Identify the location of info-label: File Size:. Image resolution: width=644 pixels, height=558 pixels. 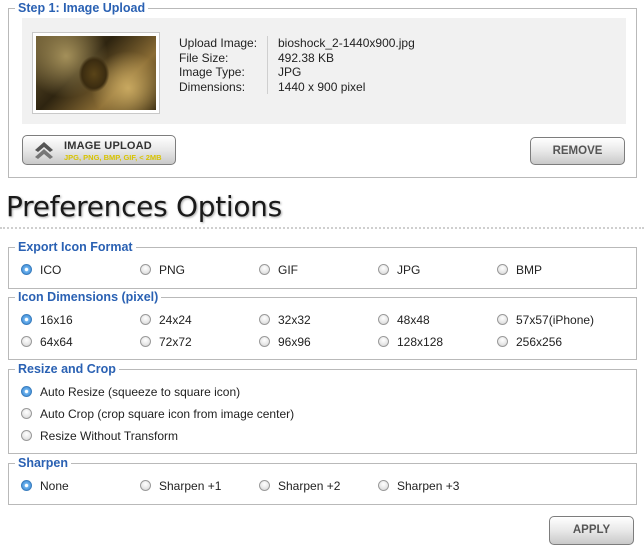
(204, 57).